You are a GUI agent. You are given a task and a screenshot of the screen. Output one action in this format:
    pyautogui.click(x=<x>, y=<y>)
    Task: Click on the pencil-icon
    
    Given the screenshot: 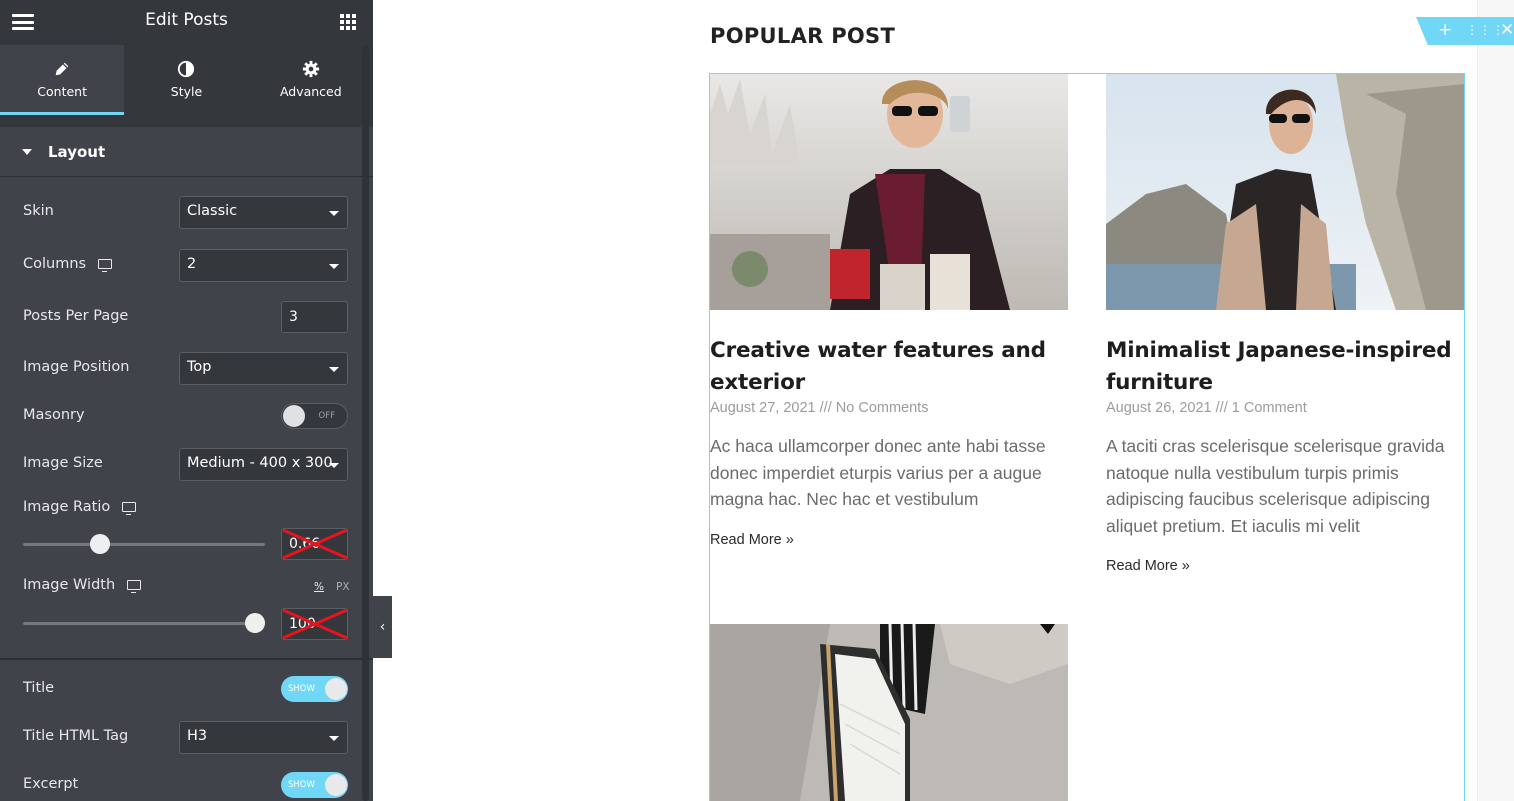 What is the action you would take?
    pyautogui.click(x=62, y=69)
    